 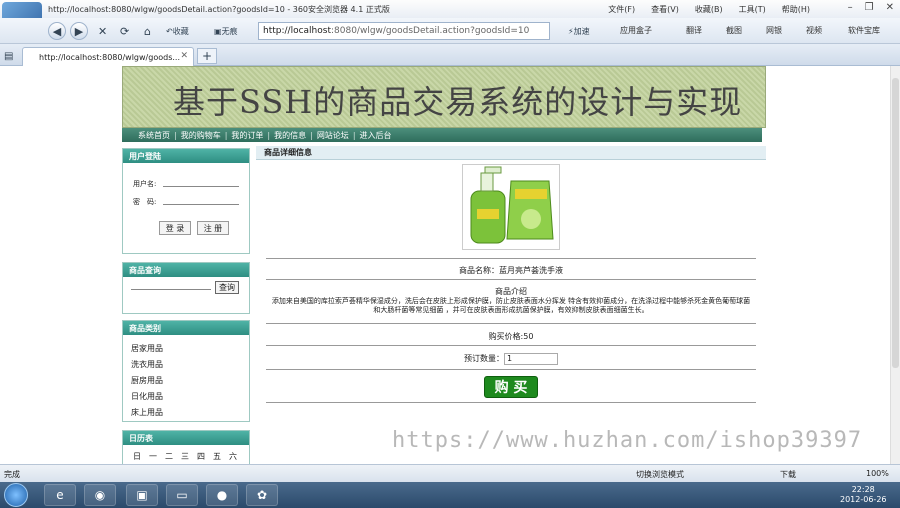 What do you see at coordinates (201, 181) in the screenshot?
I see `username-input` at bounding box center [201, 181].